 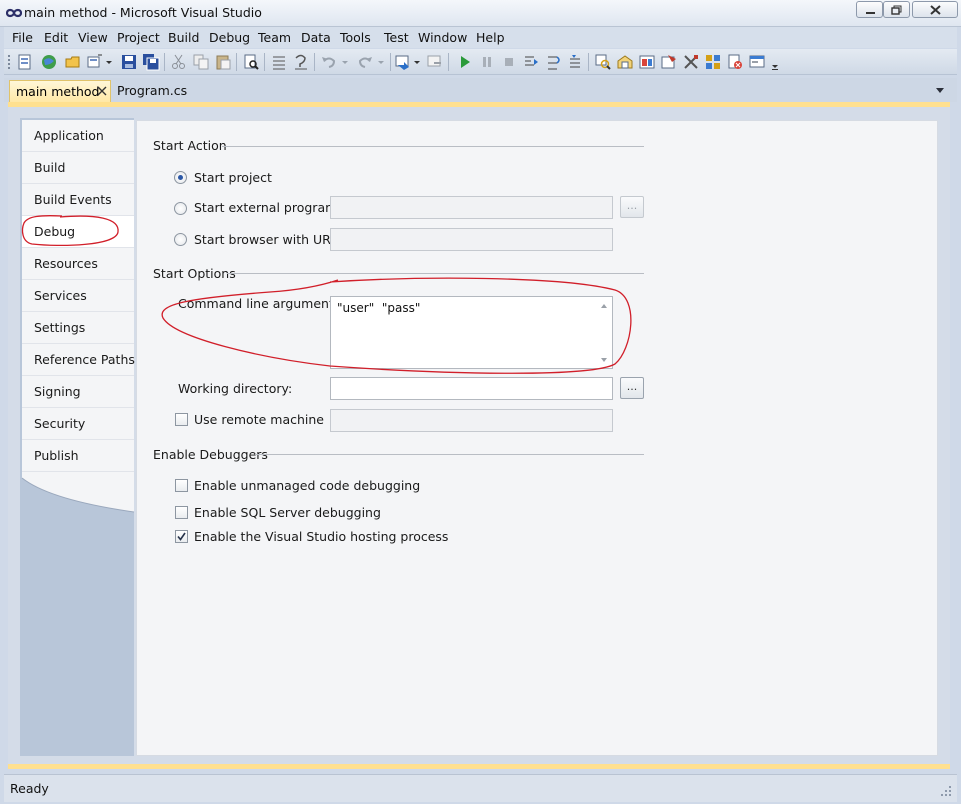 I want to click on scroll-up-icon, so click(x=604, y=306).